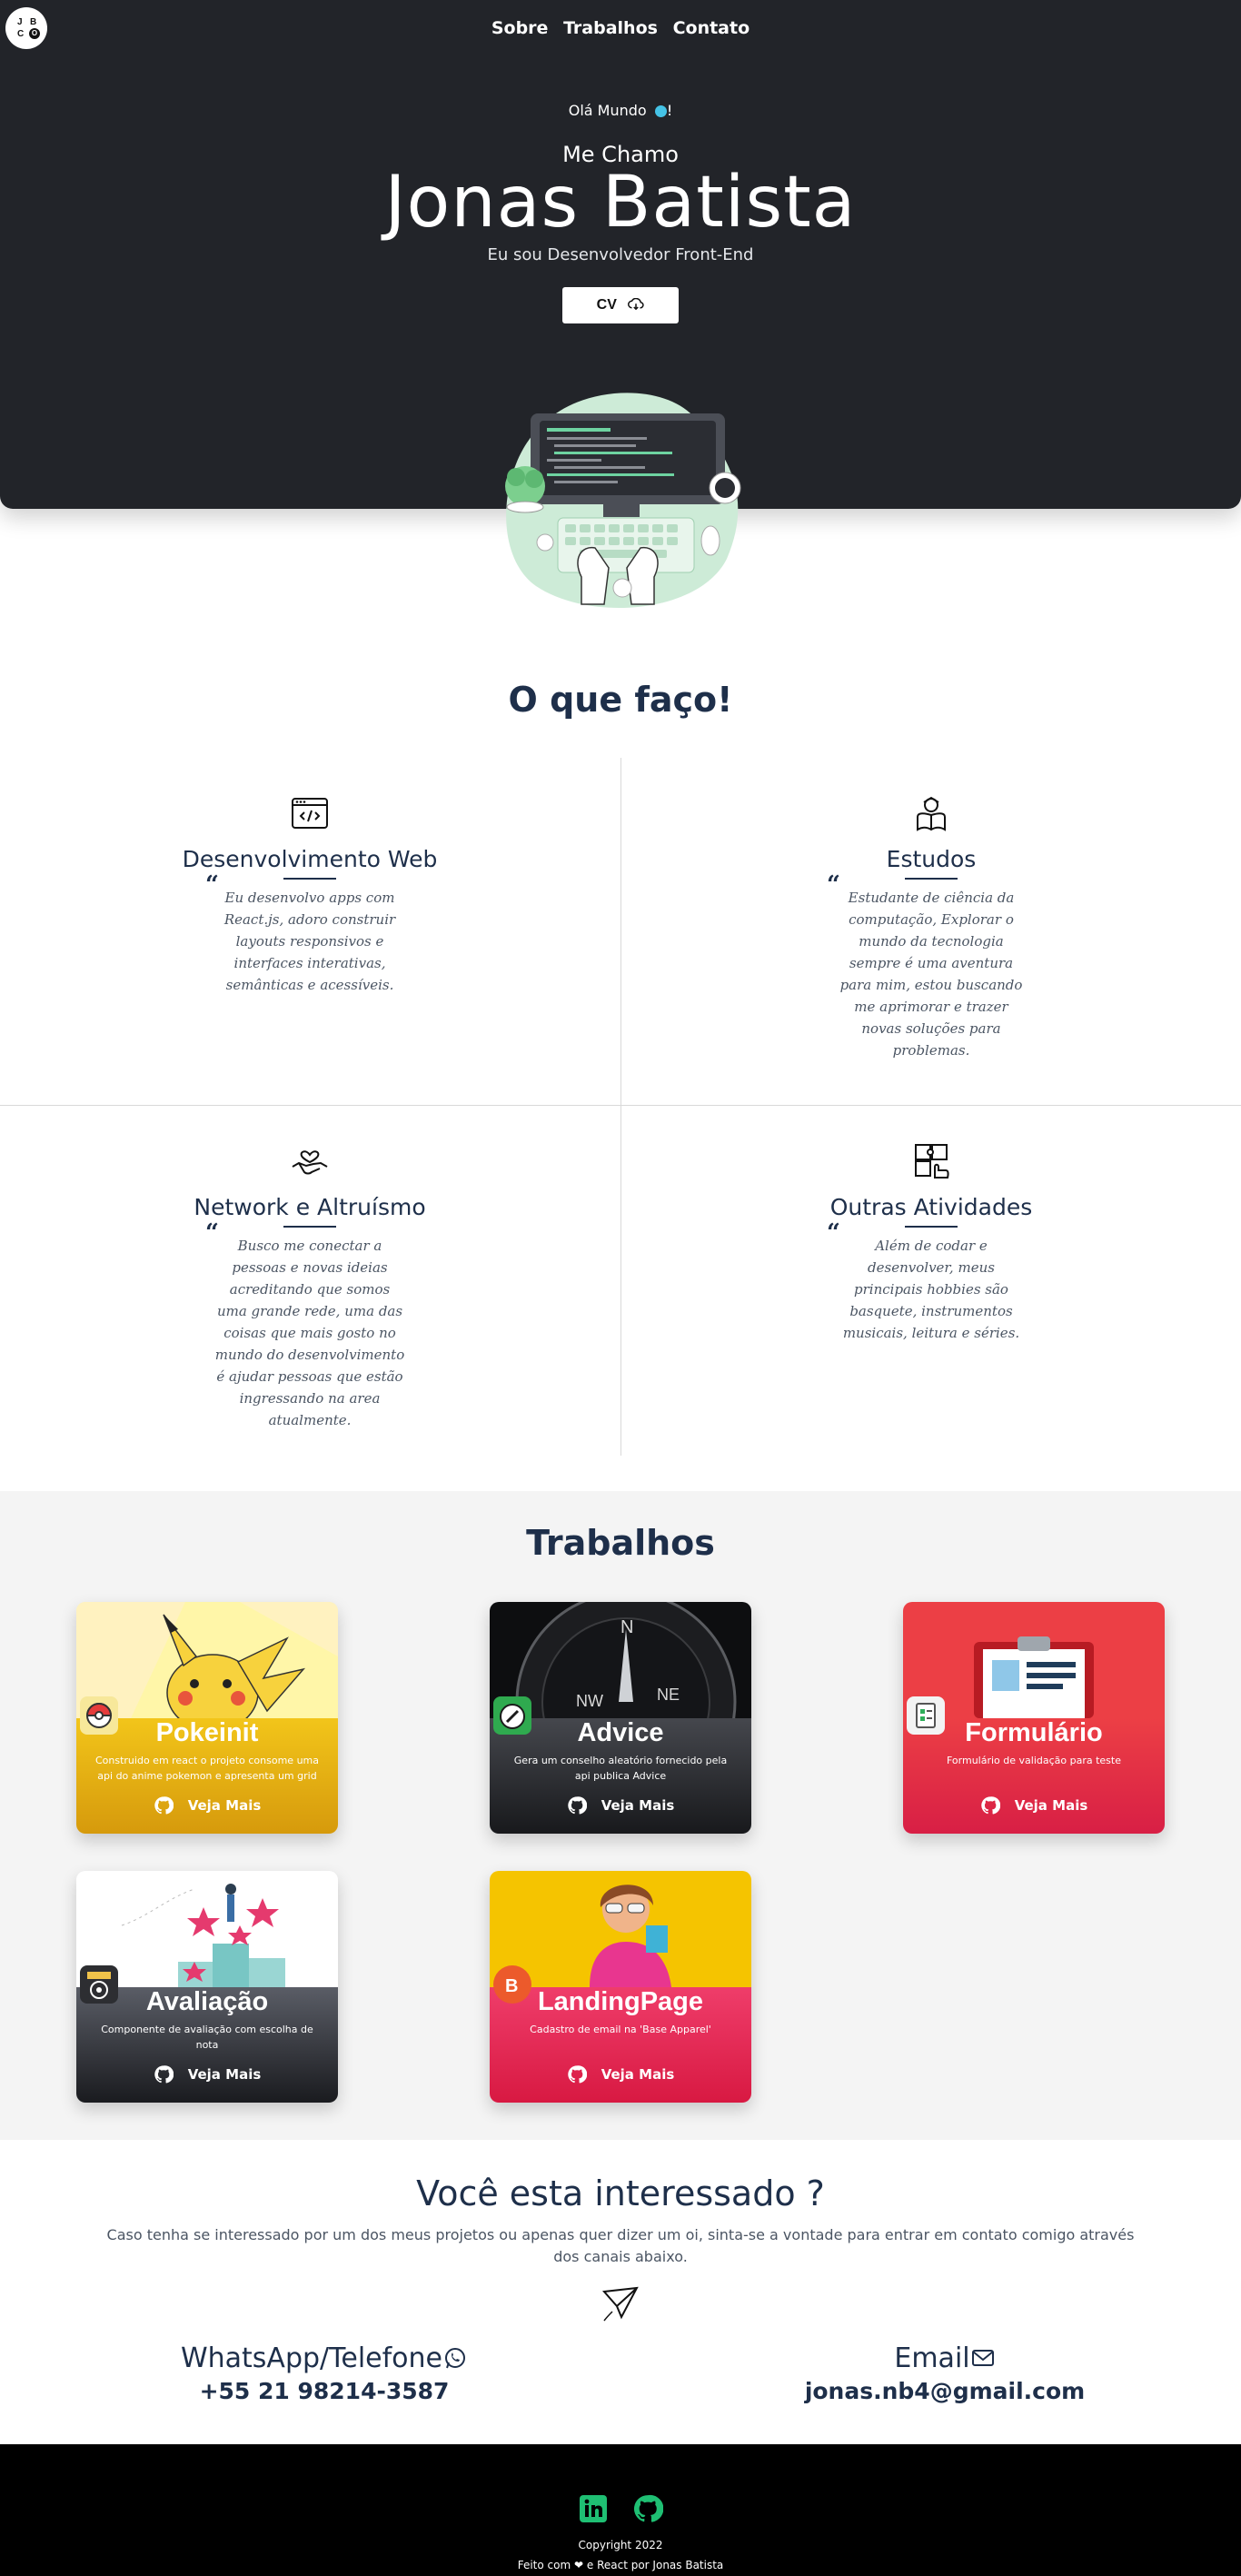 Image resolution: width=1241 pixels, height=2576 pixels. Describe the element at coordinates (660, 111) in the screenshot. I see `globe-dot-icon` at that location.